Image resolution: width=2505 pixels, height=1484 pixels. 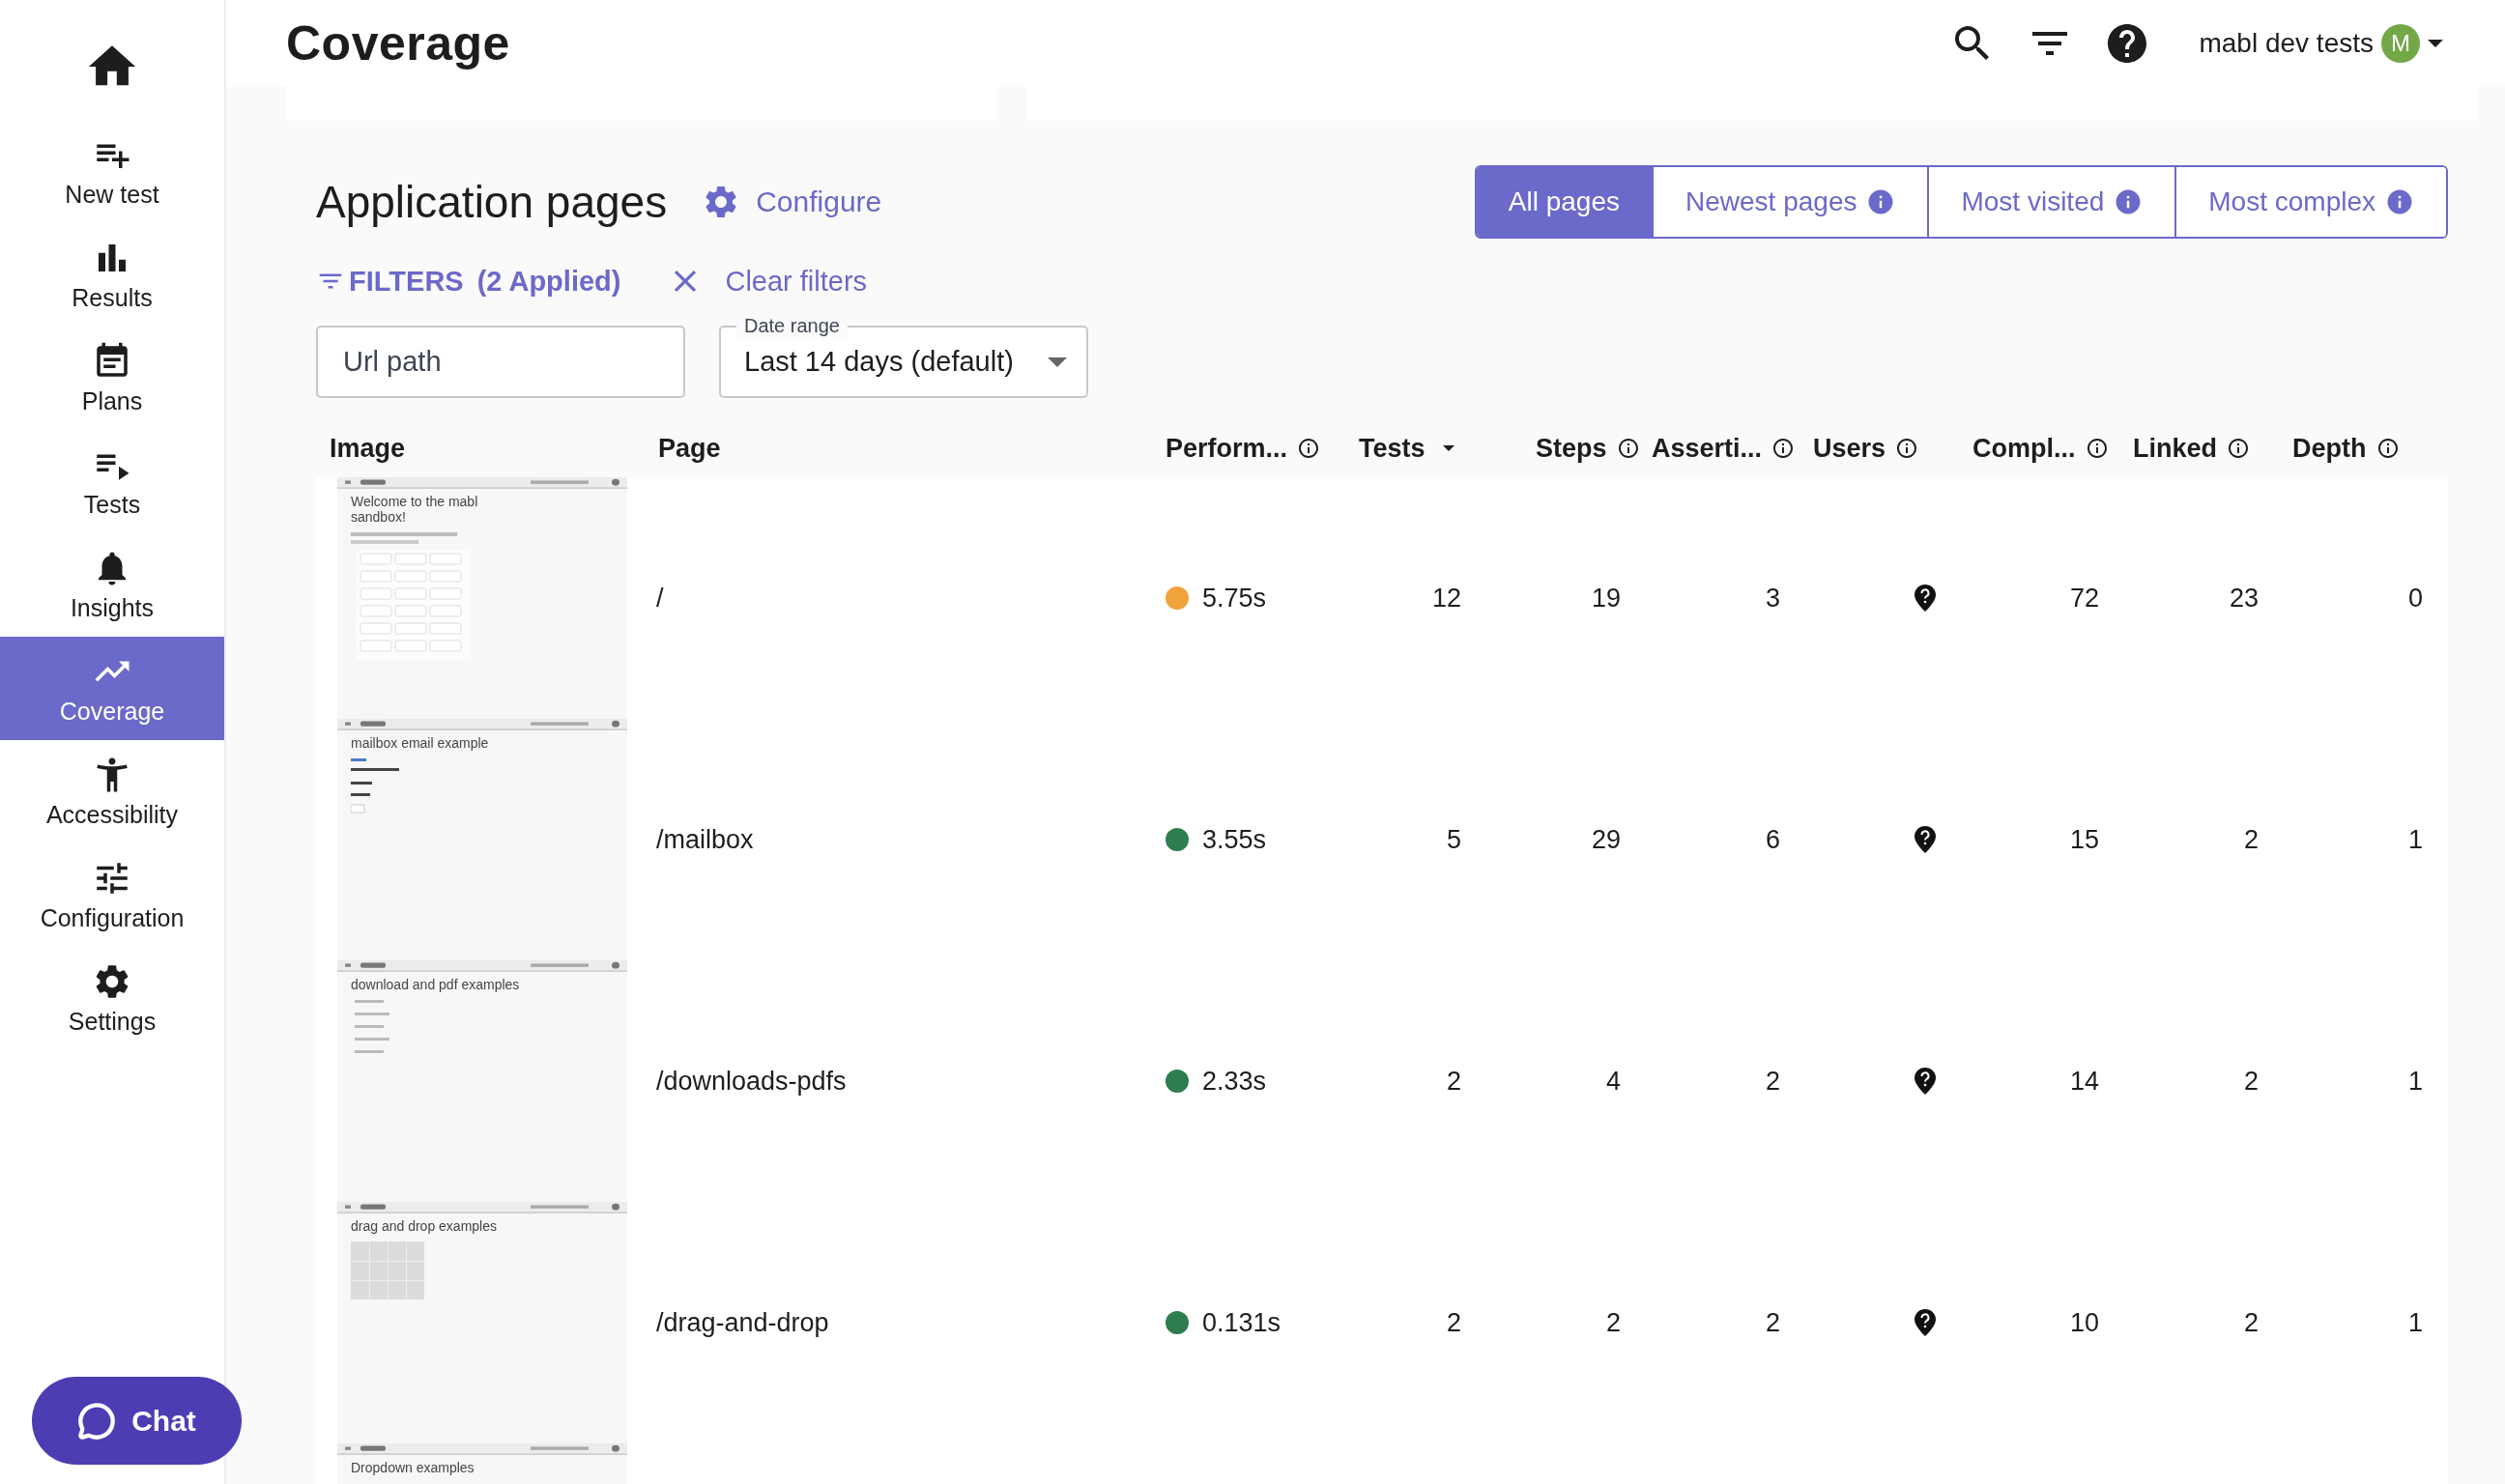 What do you see at coordinates (112, 895) in the screenshot?
I see `sidebar-item: Configuration` at bounding box center [112, 895].